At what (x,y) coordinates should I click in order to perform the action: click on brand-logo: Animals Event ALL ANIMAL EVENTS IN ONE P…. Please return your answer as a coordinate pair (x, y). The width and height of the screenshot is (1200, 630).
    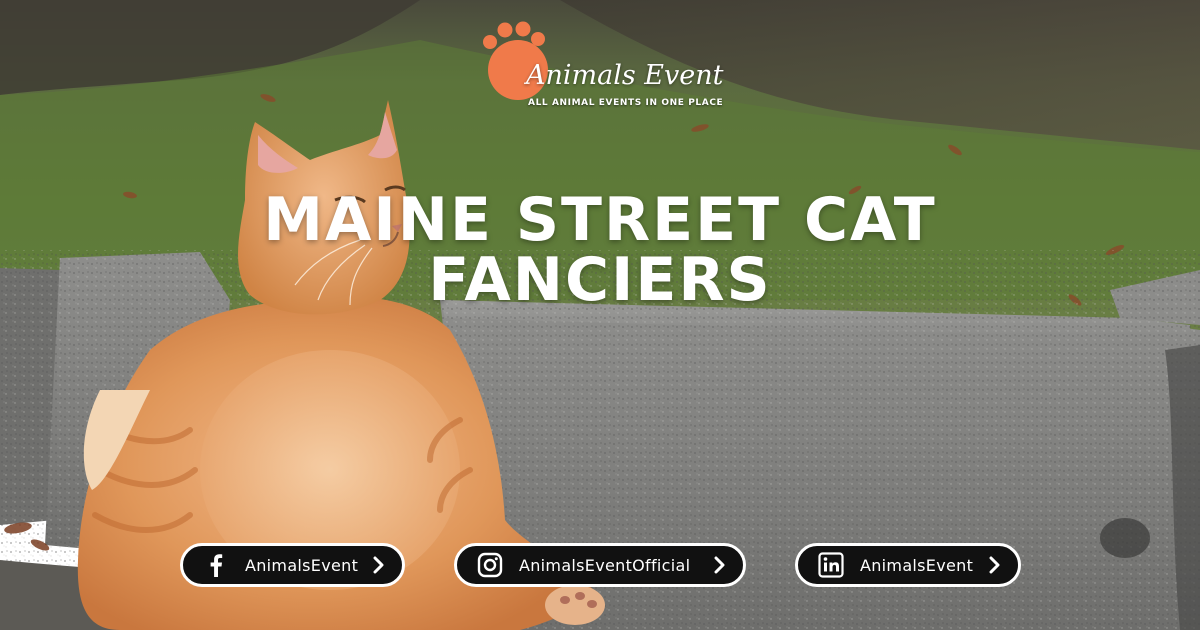
    Looking at the image, I should click on (603, 67).